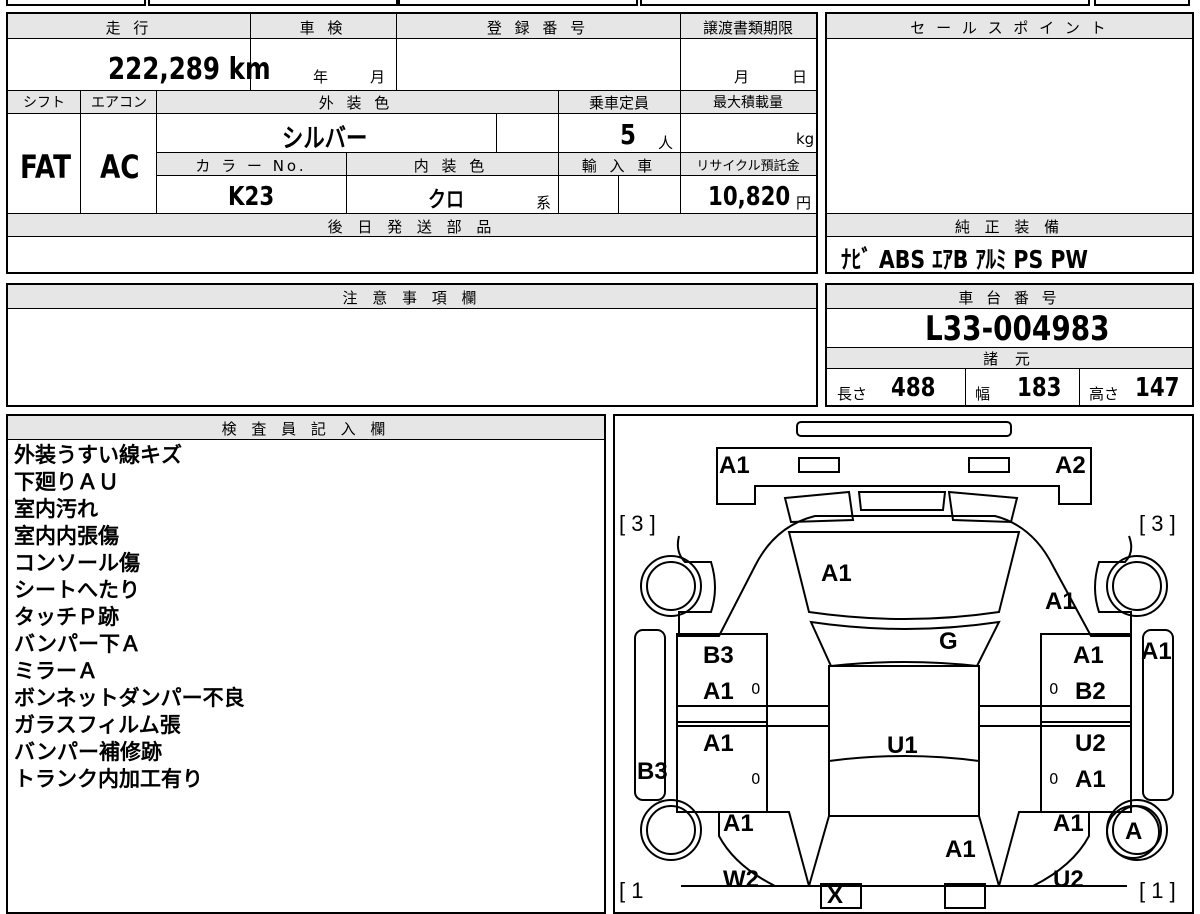 The height and width of the screenshot is (914, 1200). Describe the element at coordinates (652, 771) in the screenshot. I see `damage-mark-rocker-left: B3` at that location.